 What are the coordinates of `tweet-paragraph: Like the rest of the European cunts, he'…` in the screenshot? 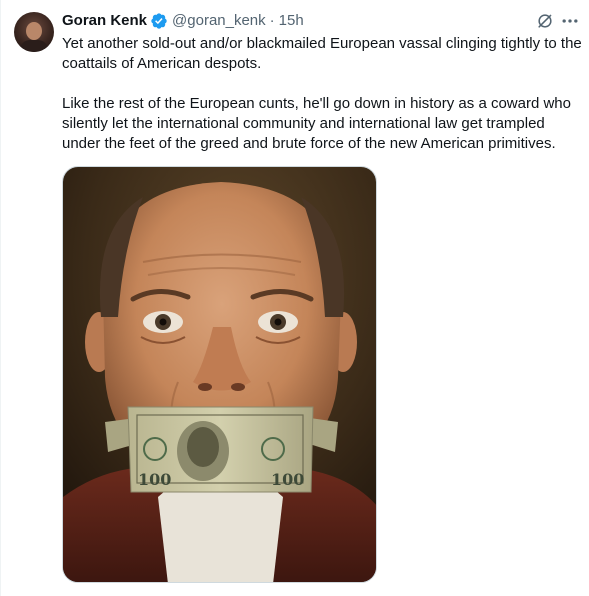 It's located at (316, 123).